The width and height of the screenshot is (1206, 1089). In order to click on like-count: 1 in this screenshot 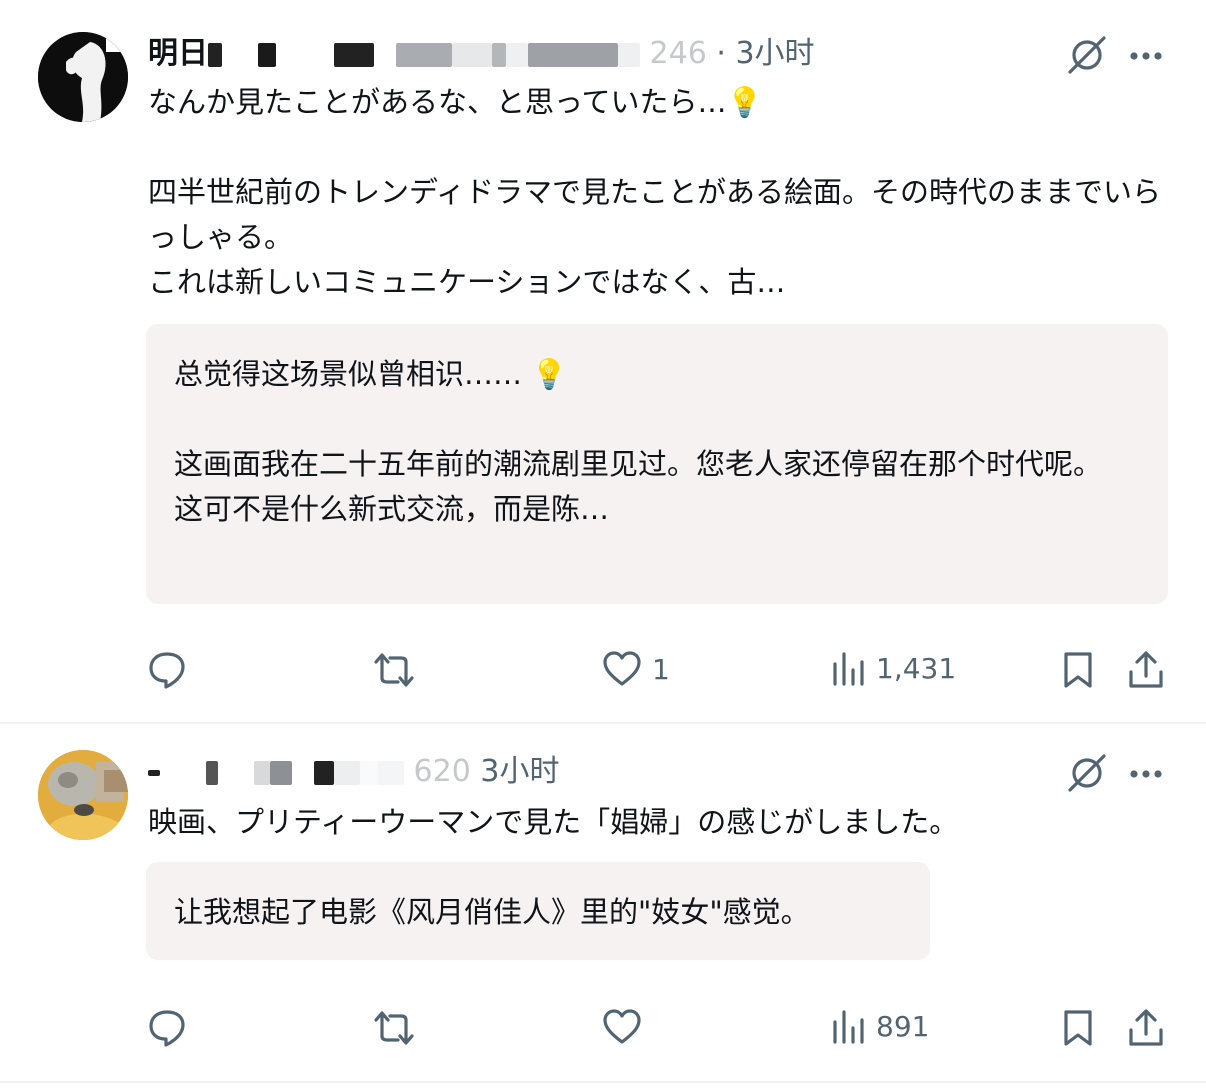, I will do `click(661, 669)`.